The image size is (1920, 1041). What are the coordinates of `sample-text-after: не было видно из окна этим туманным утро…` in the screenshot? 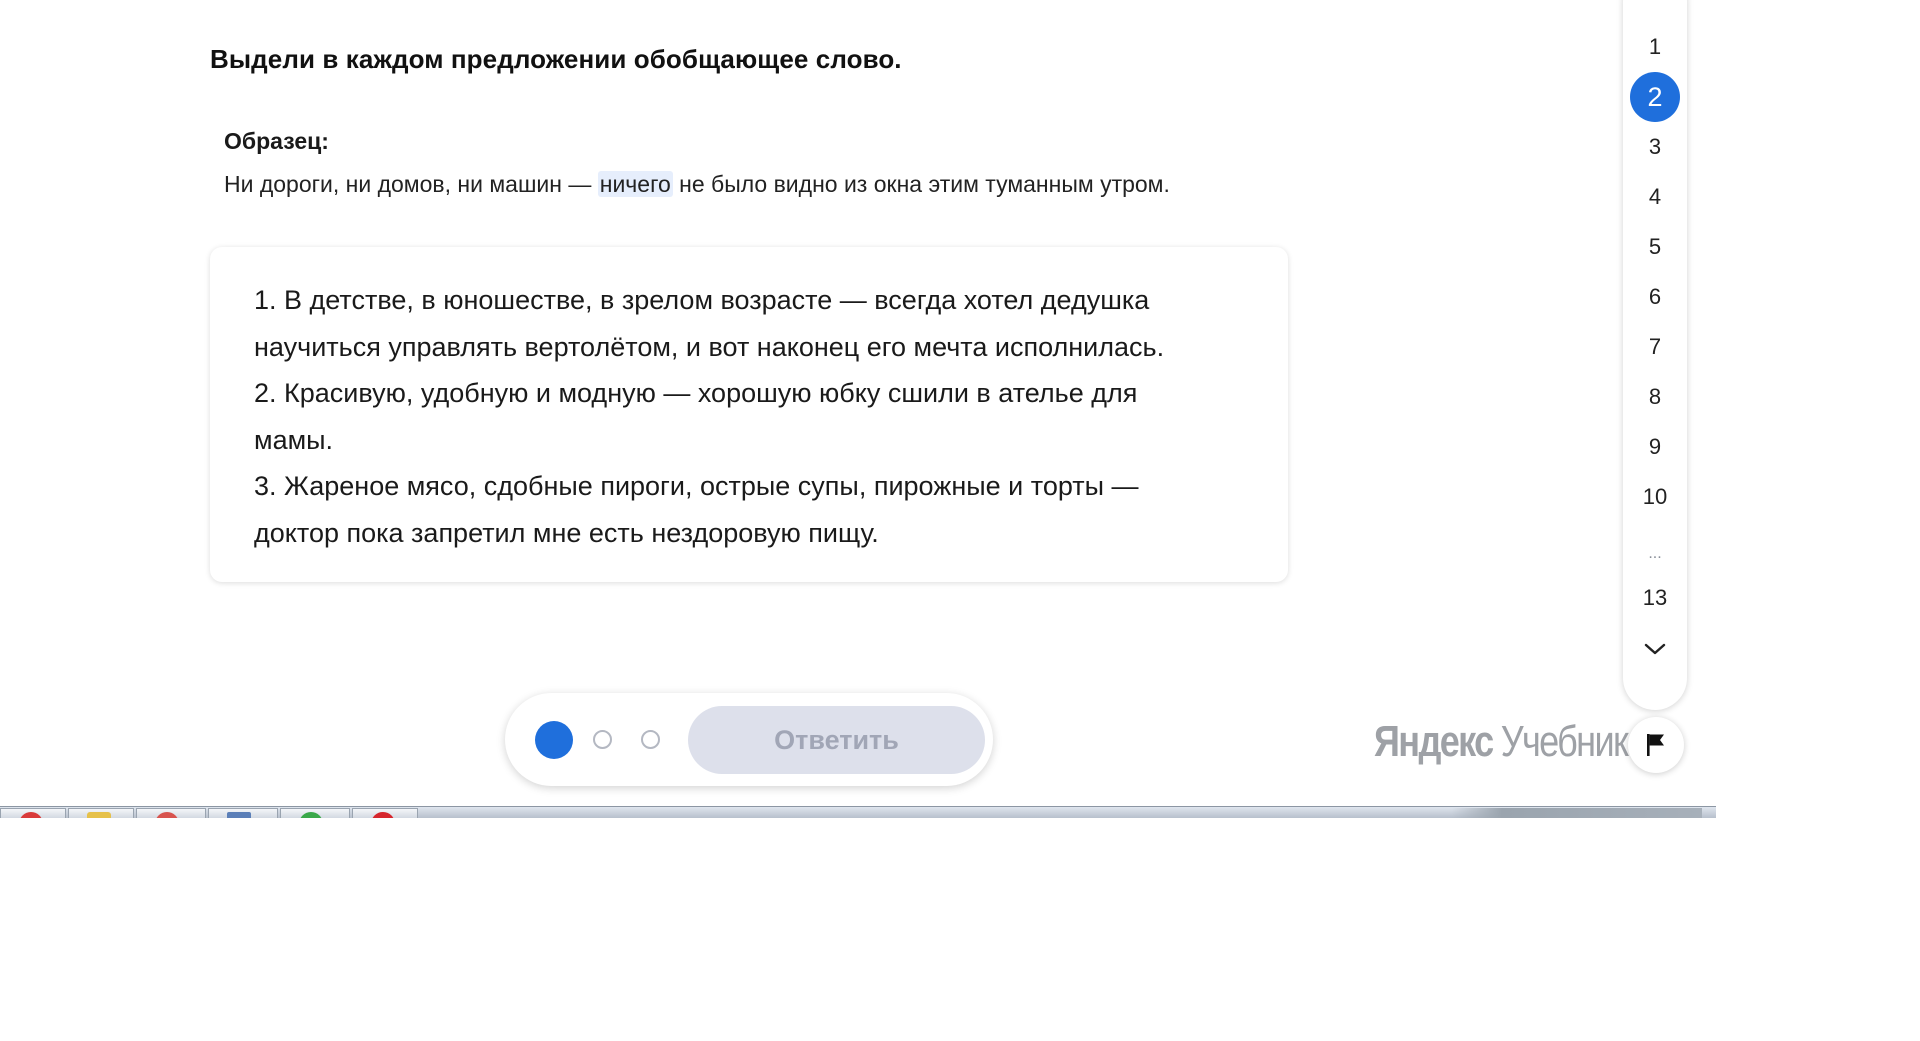 It's located at (924, 184).